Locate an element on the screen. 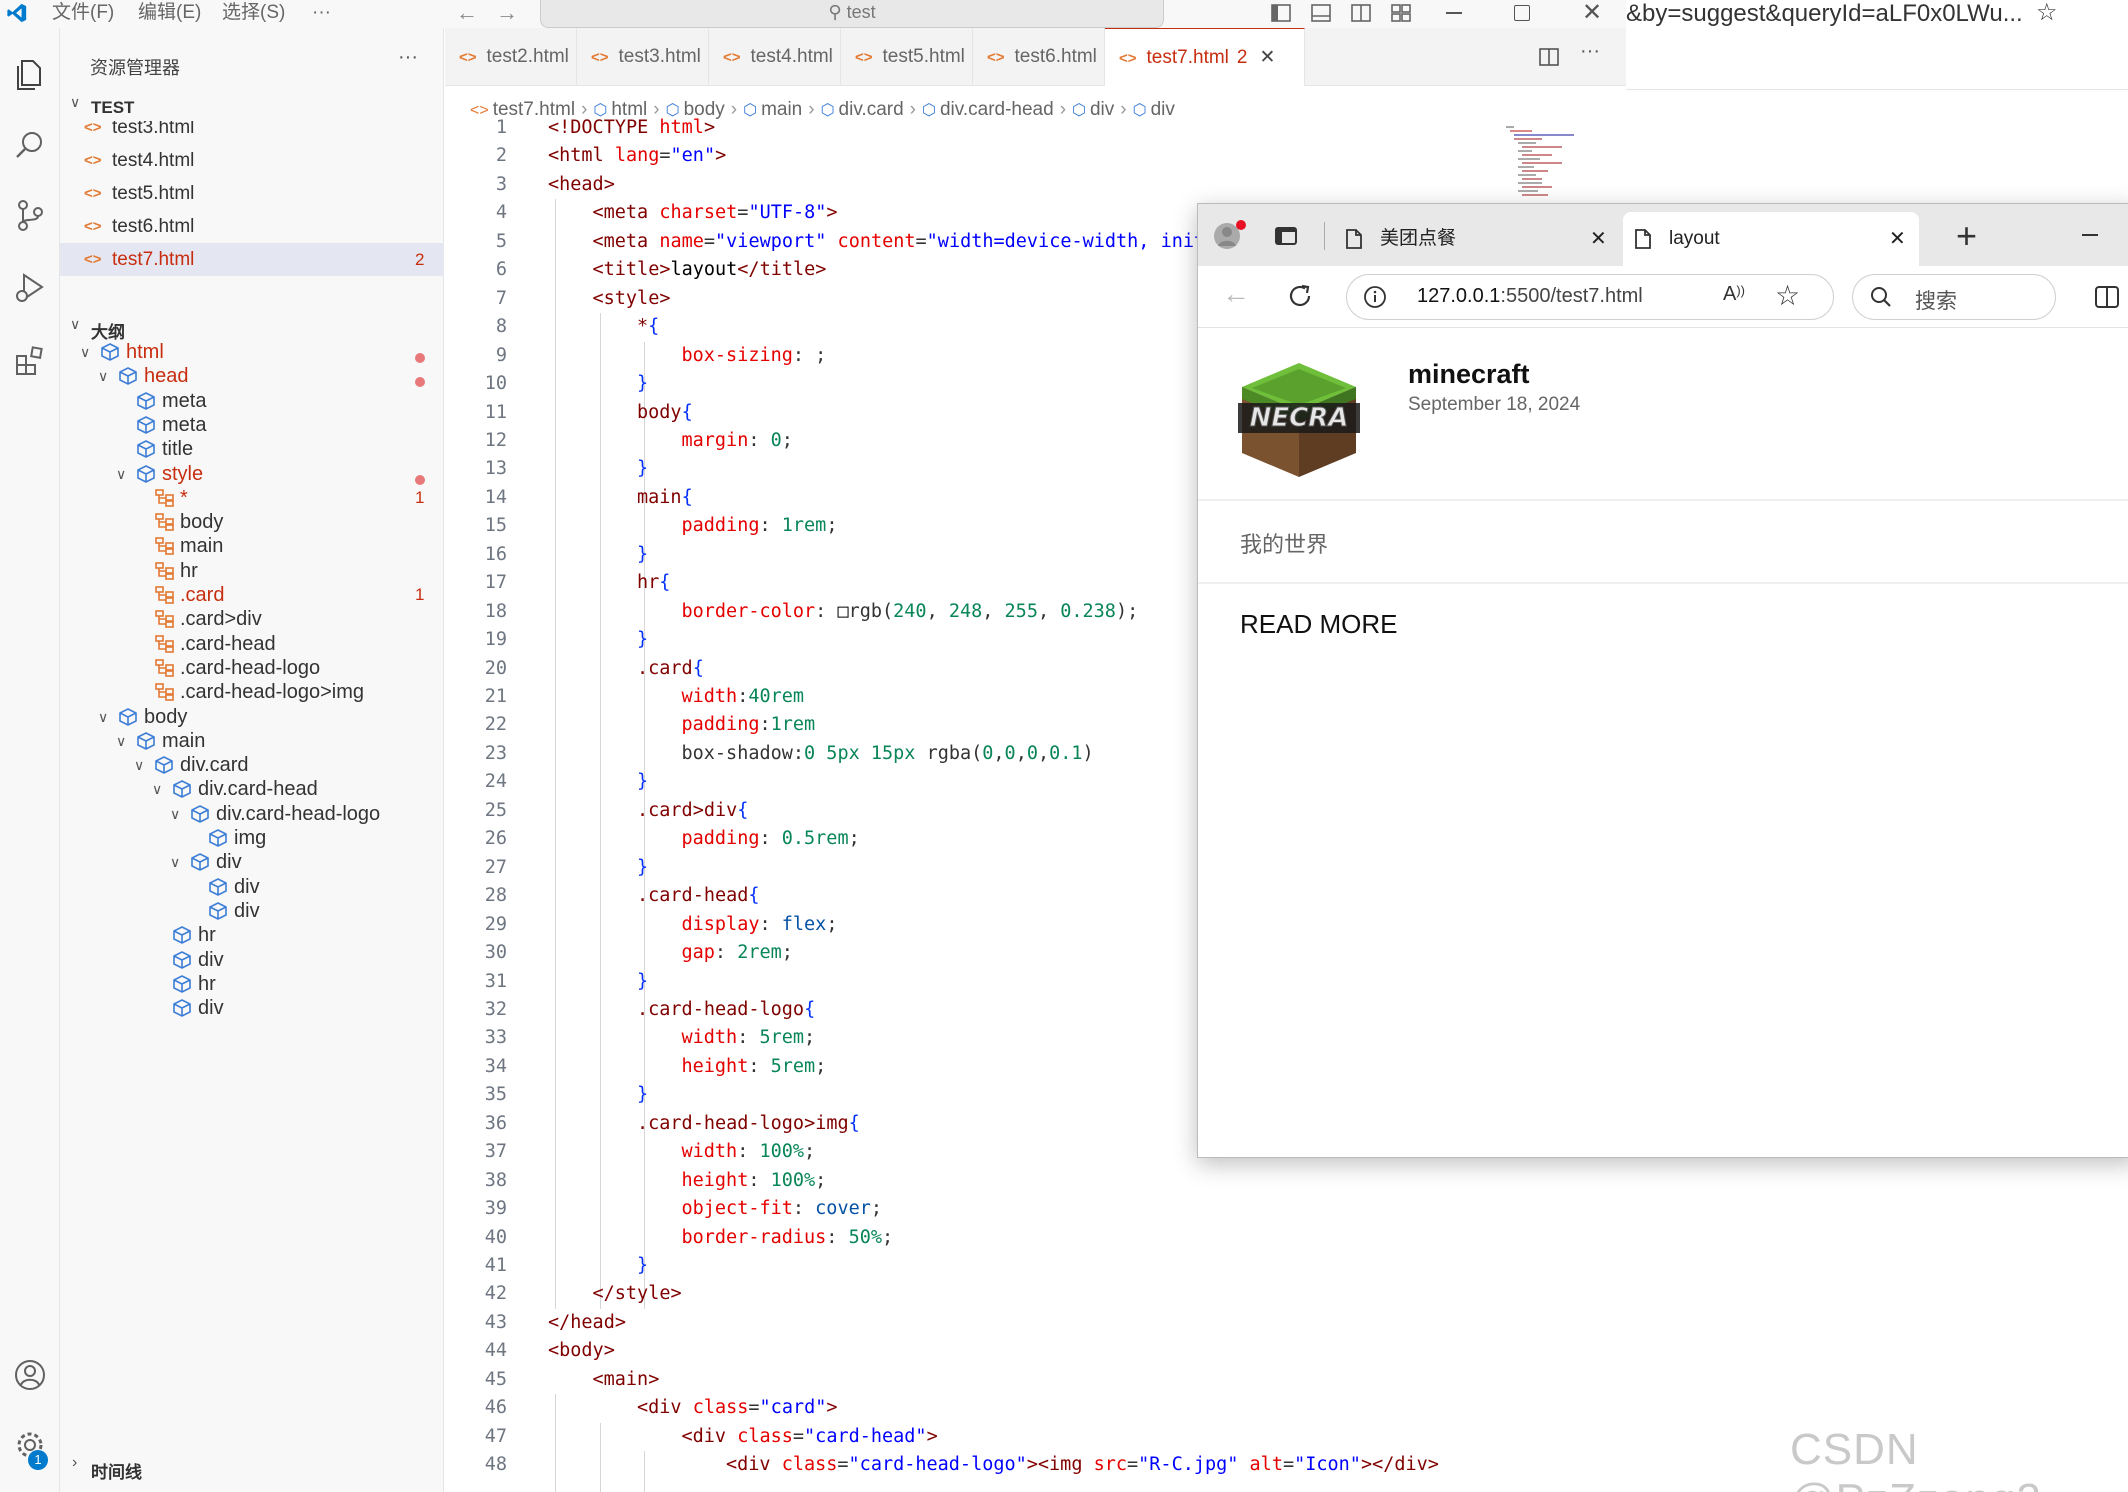 Image resolution: width=2128 pixels, height=1492 pixels. outline-item: .card-head is located at coordinates (252, 644).